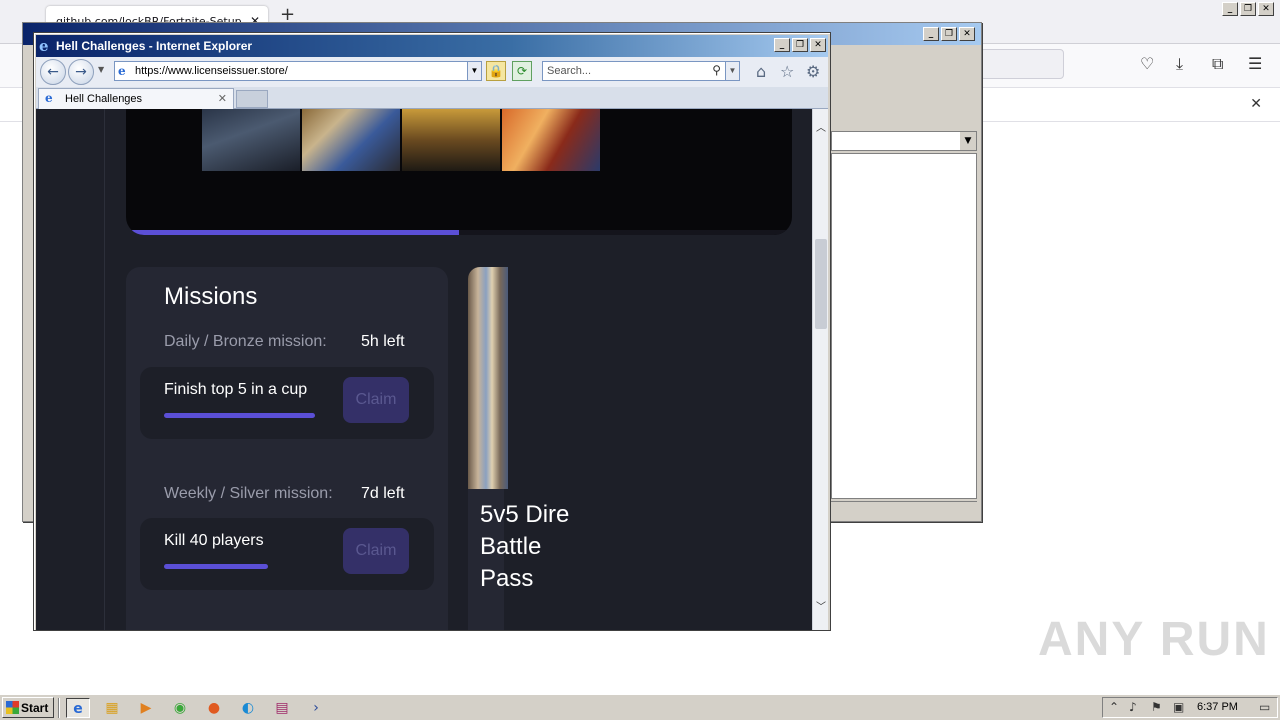  I want to click on new-tab-button, so click(252, 99).